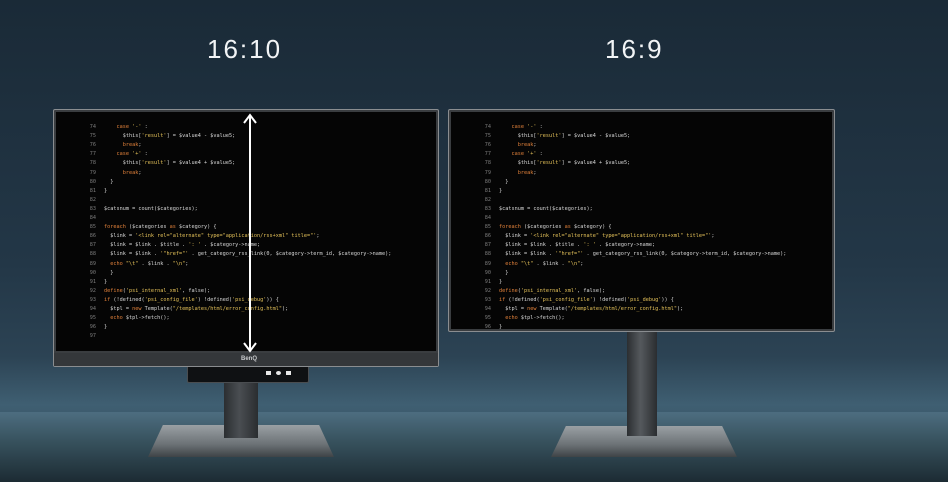  Describe the element at coordinates (92, 336) in the screenshot. I see `line-number: 97` at that location.